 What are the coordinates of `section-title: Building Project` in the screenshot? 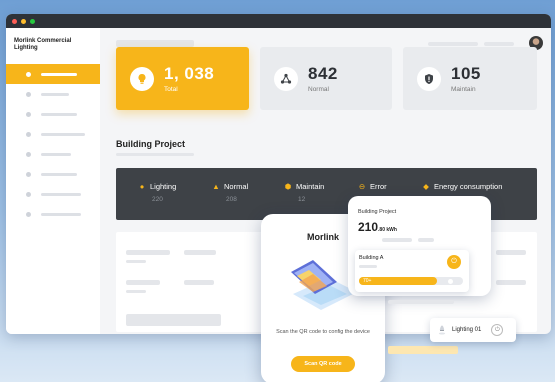 It's located at (151, 144).